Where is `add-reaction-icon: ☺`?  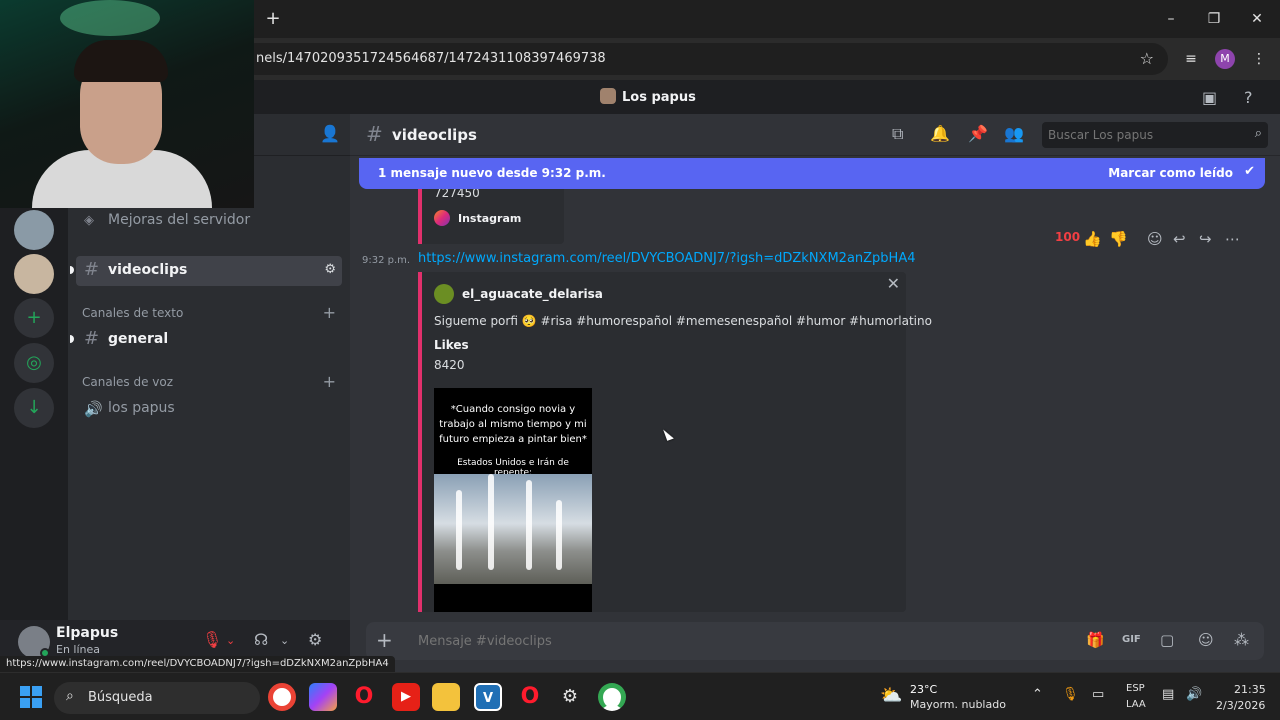 add-reaction-icon: ☺ is located at coordinates (1155, 239).